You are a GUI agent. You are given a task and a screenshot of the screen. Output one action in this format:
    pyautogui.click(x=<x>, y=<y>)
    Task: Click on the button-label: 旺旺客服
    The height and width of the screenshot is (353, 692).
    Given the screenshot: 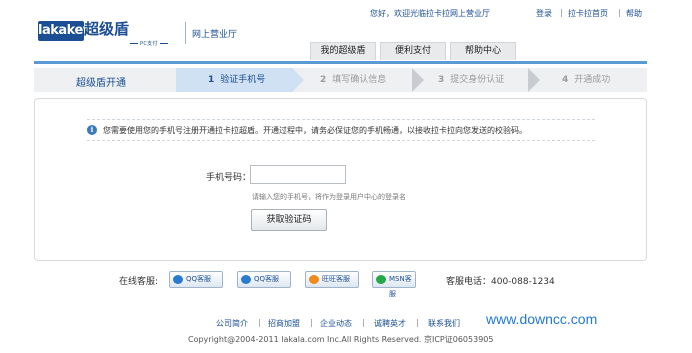 What is the action you would take?
    pyautogui.click(x=336, y=279)
    